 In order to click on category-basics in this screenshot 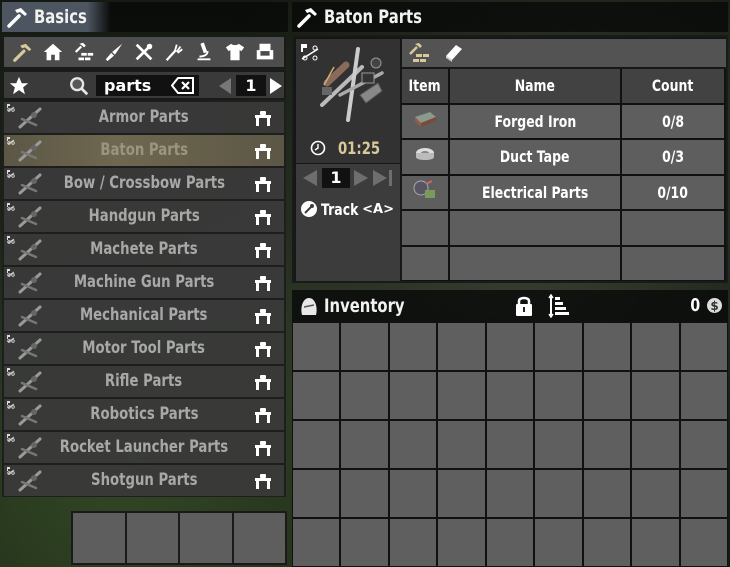, I will do `click(23, 52)`.